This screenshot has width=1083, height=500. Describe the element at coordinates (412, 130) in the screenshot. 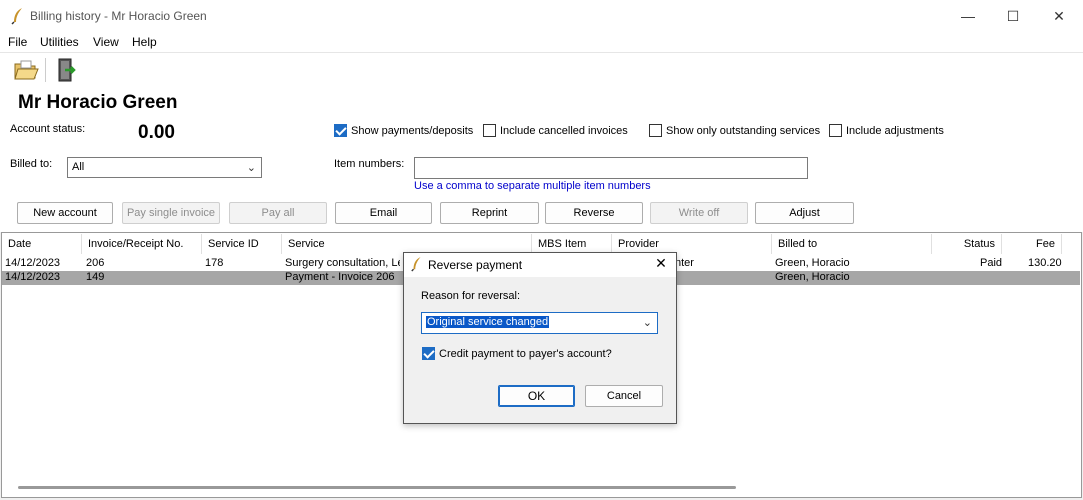

I see `show-payments-label: Show payments/deposits` at that location.